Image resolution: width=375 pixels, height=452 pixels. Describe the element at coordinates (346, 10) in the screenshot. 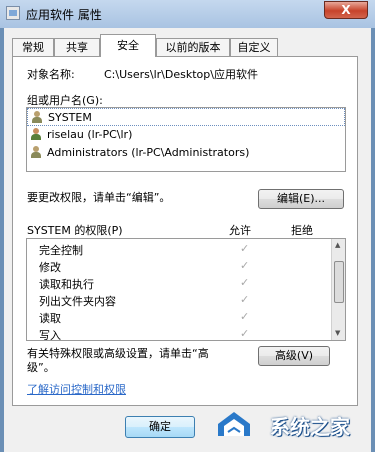

I see `close-button: X` at that location.